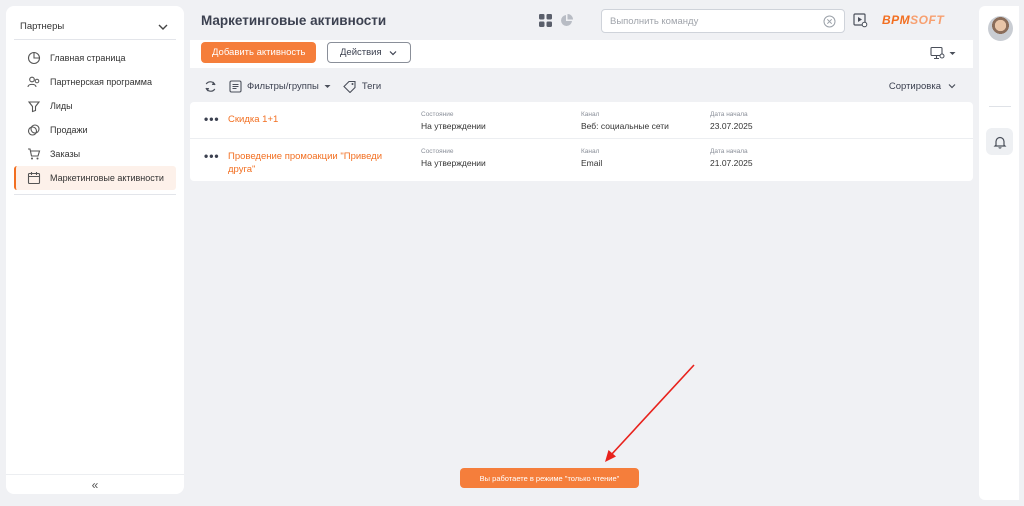 This screenshot has height=506, width=1024. I want to click on tags-button: Теги, so click(362, 86).